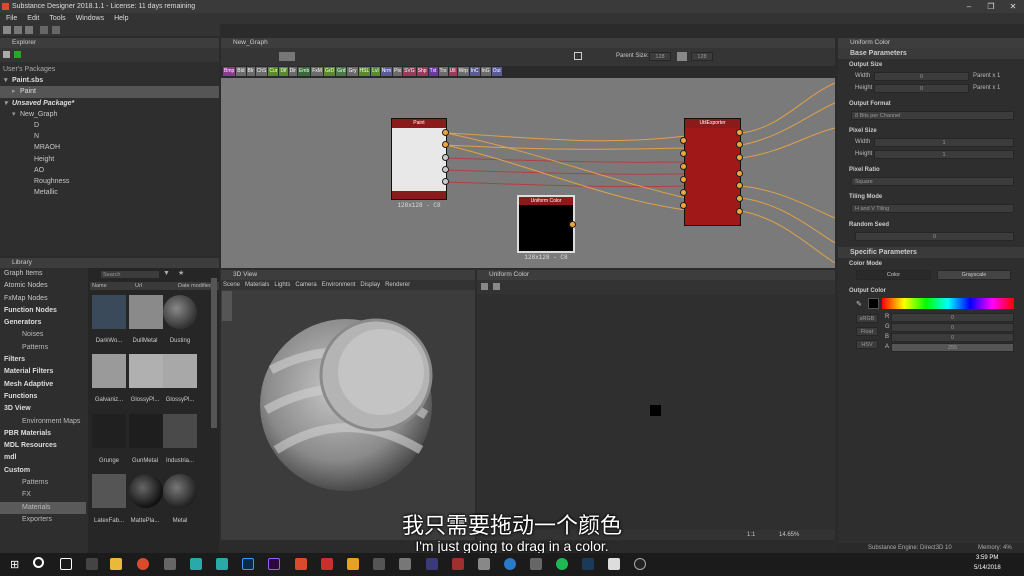 This screenshot has width=1024, height=576. Describe the element at coordinates (8, 80) in the screenshot. I see `expand-icon: ▾` at that location.